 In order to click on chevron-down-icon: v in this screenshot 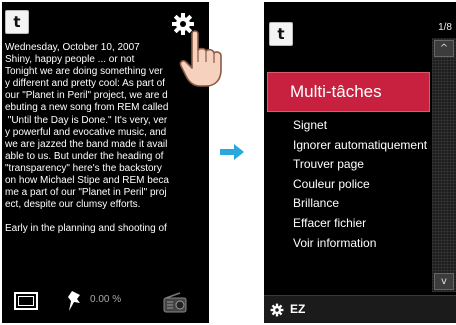, I will do `click(444, 281)`.